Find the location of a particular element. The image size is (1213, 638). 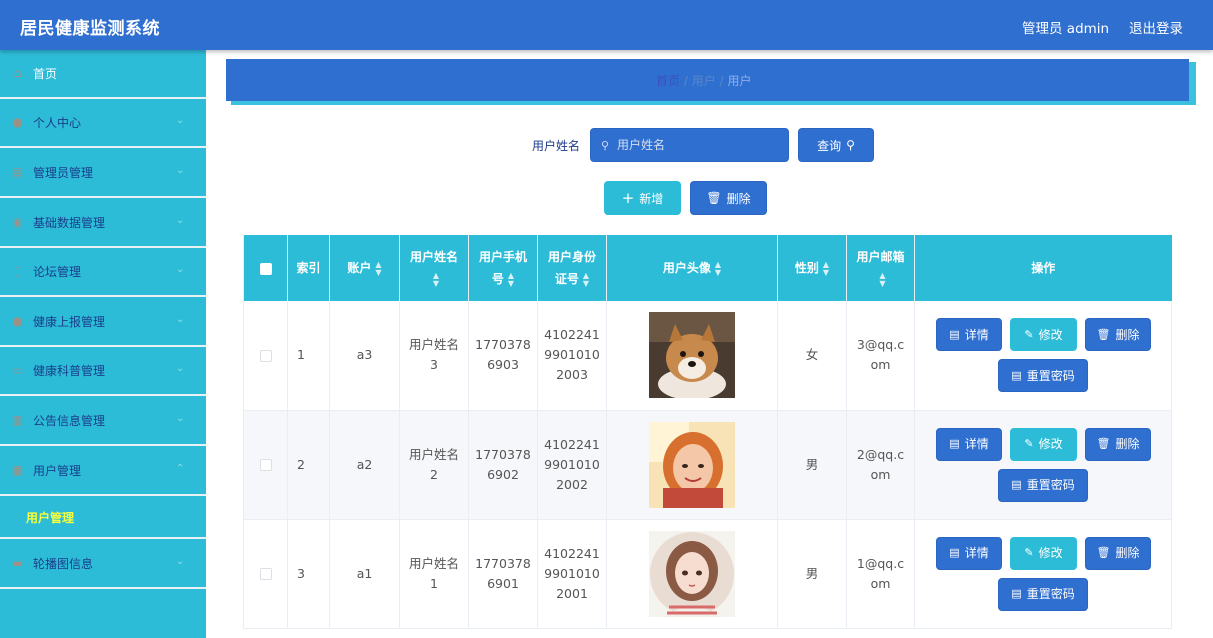

col-gender: 性别 ▲ ▼ is located at coordinates (812, 268).